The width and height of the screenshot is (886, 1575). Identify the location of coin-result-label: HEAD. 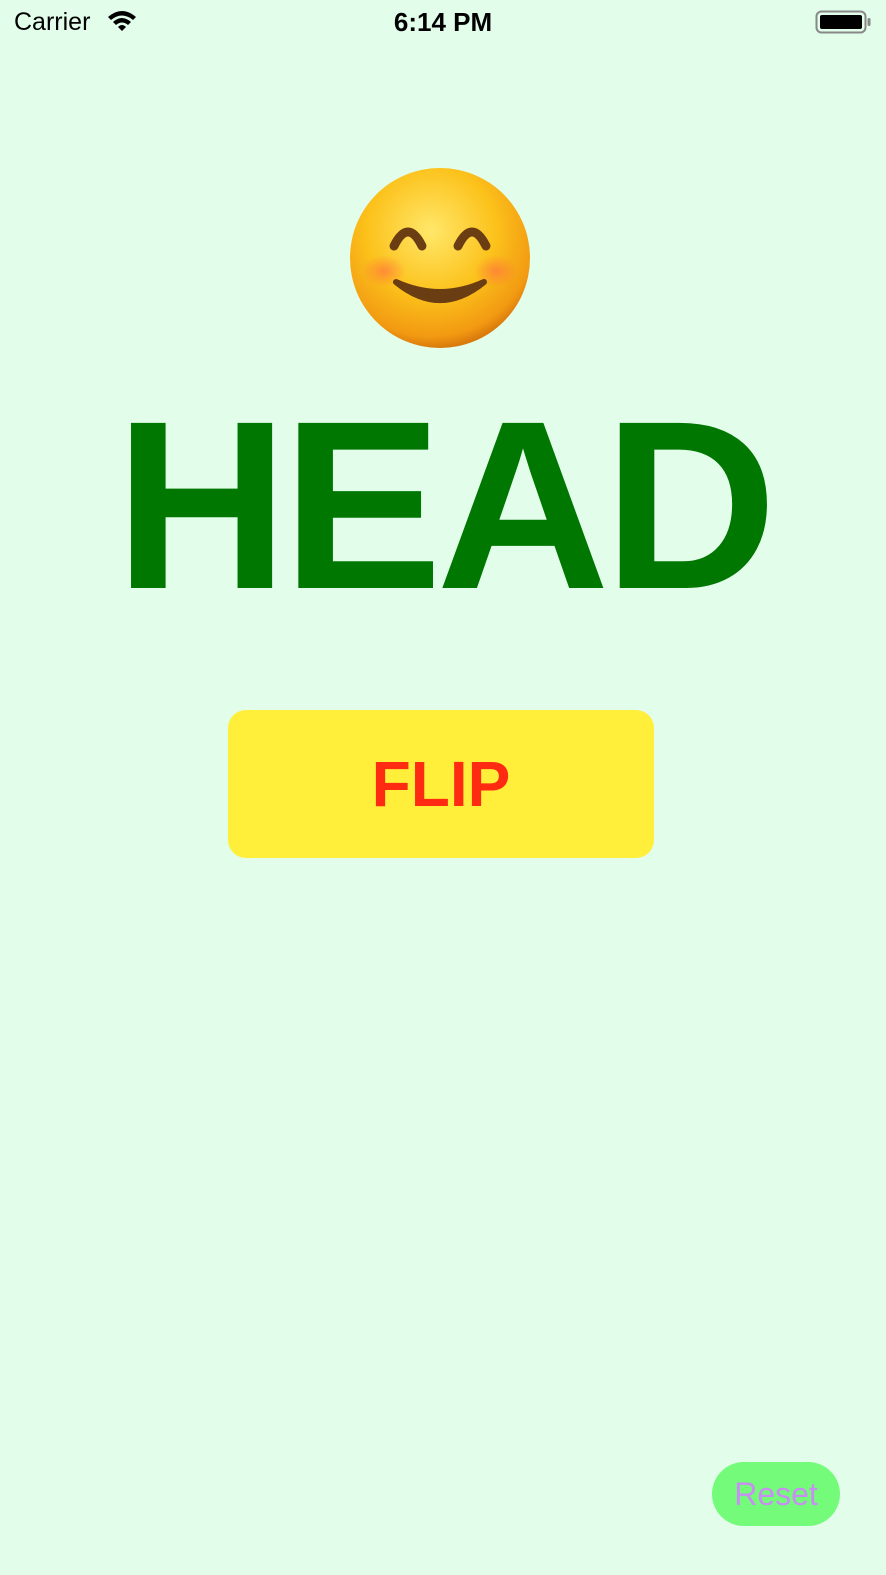
(445, 505).